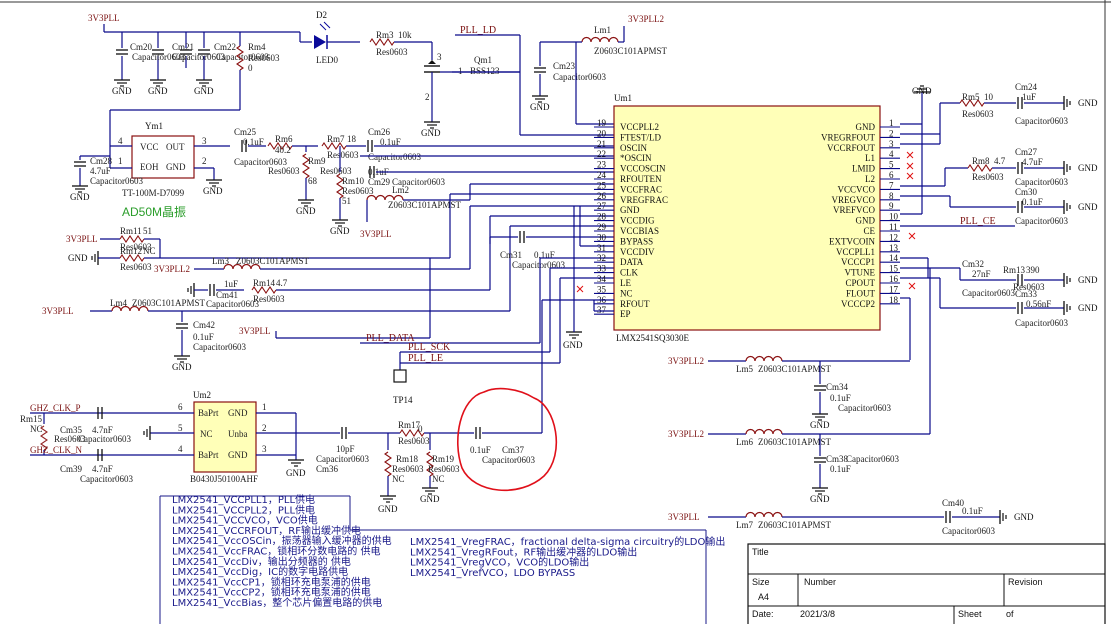  What do you see at coordinates (204, 325) in the screenshot?
I see `cm42-ref: Cm42` at bounding box center [204, 325].